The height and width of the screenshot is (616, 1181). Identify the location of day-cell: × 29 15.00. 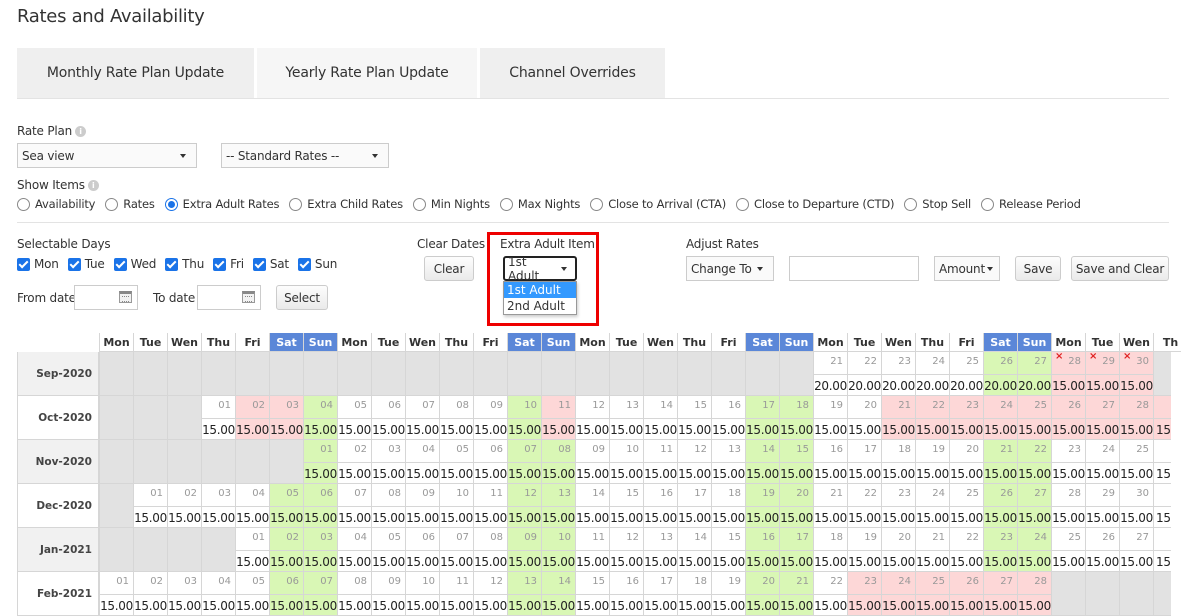
(1102, 374).